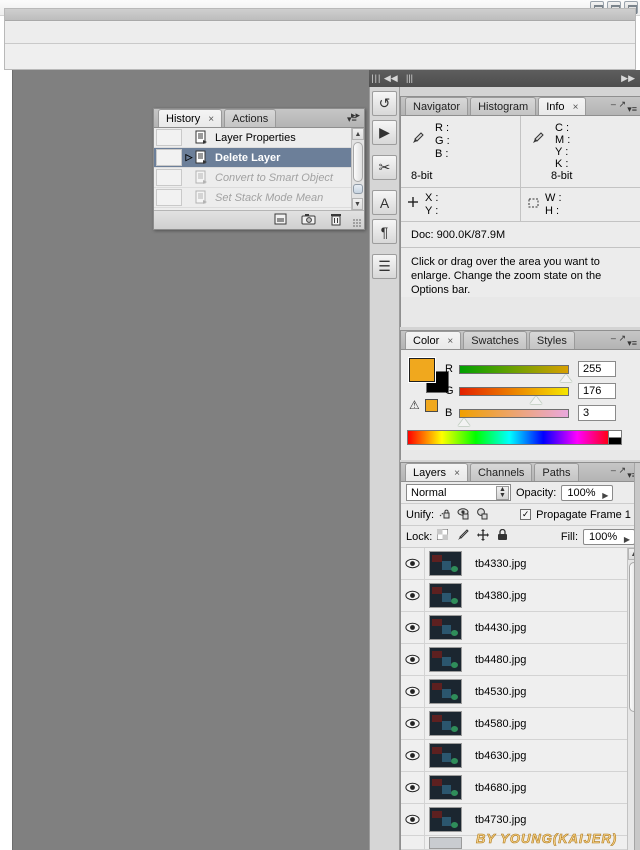  What do you see at coordinates (190, 118) in the screenshot?
I see `tab-history: History ×` at bounding box center [190, 118].